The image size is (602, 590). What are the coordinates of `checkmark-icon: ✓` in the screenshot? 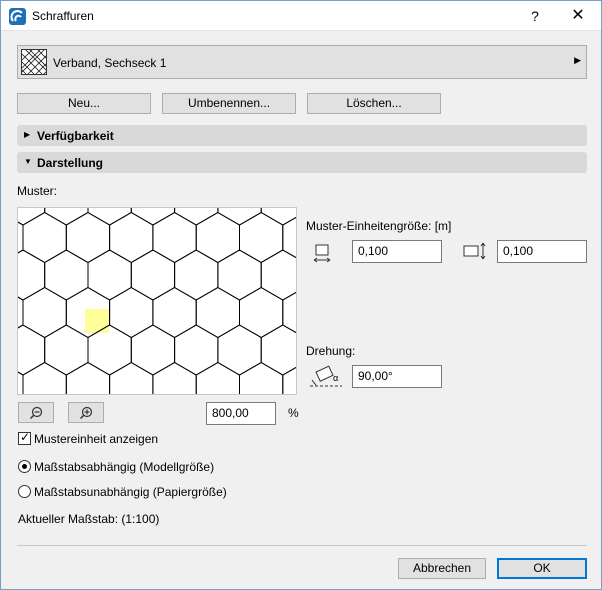 It's located at (25, 437).